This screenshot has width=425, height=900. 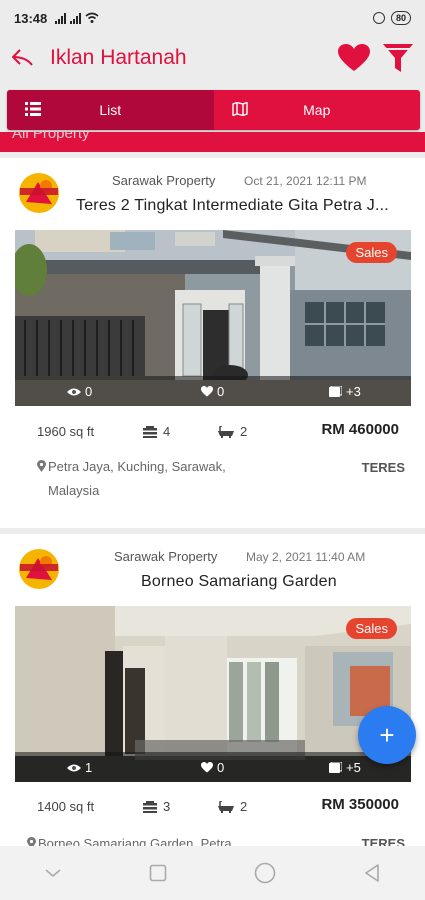 I want to click on views-count: 1, so click(x=89, y=767).